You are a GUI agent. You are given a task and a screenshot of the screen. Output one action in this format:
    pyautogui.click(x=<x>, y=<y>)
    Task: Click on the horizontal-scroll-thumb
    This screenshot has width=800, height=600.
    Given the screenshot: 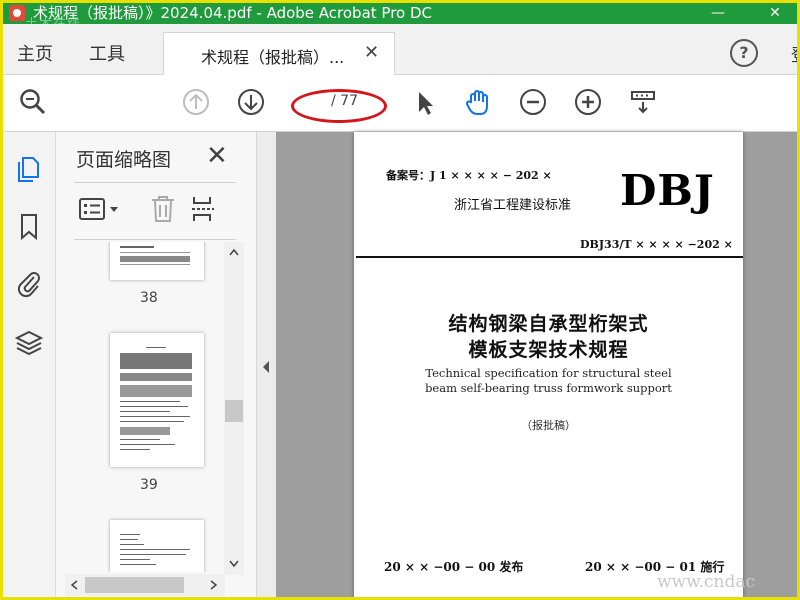 What is the action you would take?
    pyautogui.click(x=134, y=585)
    